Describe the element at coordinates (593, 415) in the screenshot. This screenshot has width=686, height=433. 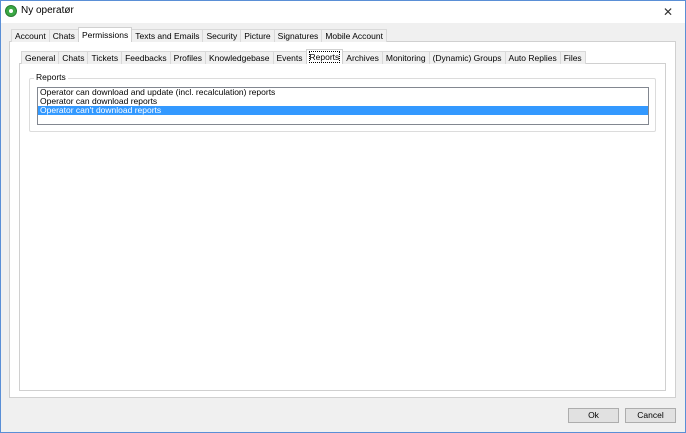
I see `ok-button: Ok` at that location.